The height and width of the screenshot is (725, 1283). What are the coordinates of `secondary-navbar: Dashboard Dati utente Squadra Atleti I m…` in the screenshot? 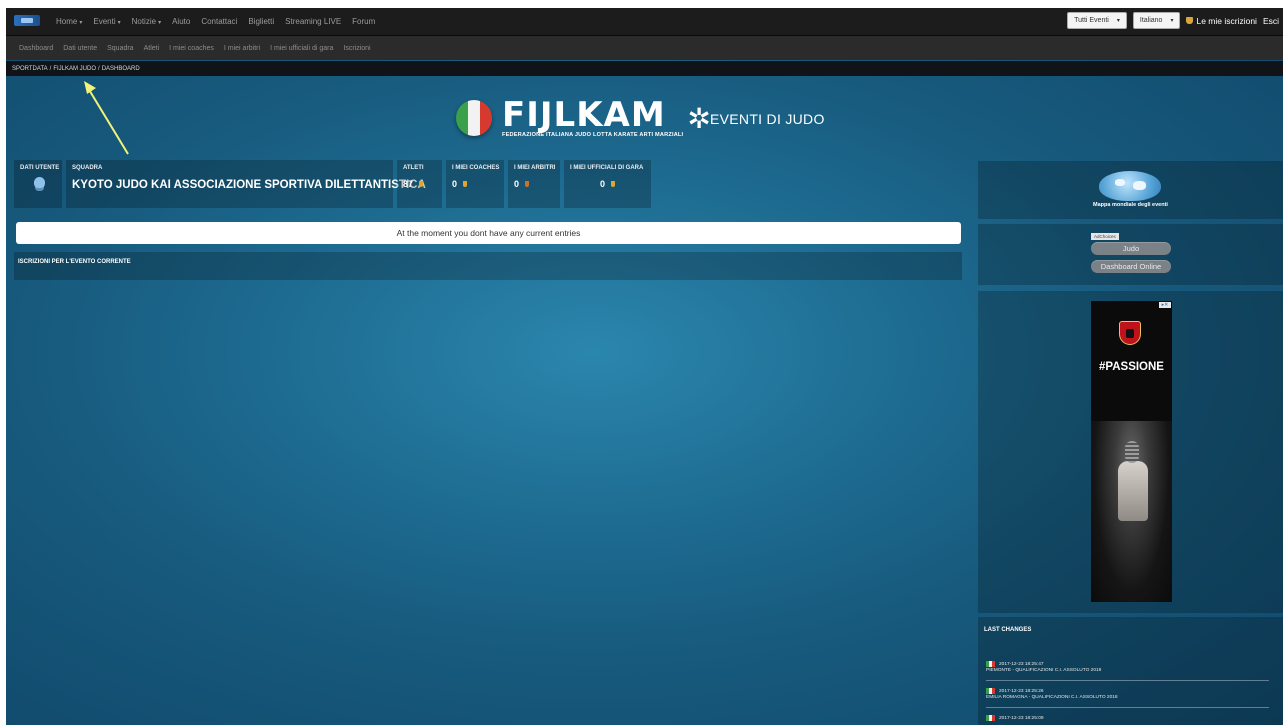 It's located at (644, 48).